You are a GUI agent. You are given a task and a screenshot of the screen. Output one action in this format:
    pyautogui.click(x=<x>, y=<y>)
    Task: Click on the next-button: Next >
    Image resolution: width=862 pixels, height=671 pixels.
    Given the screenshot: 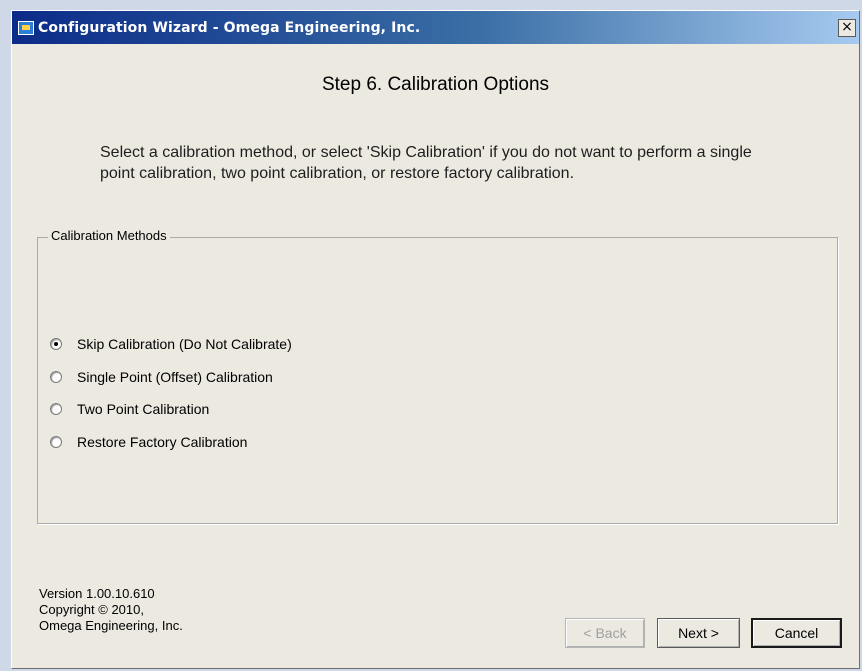 What is the action you would take?
    pyautogui.click(x=698, y=633)
    